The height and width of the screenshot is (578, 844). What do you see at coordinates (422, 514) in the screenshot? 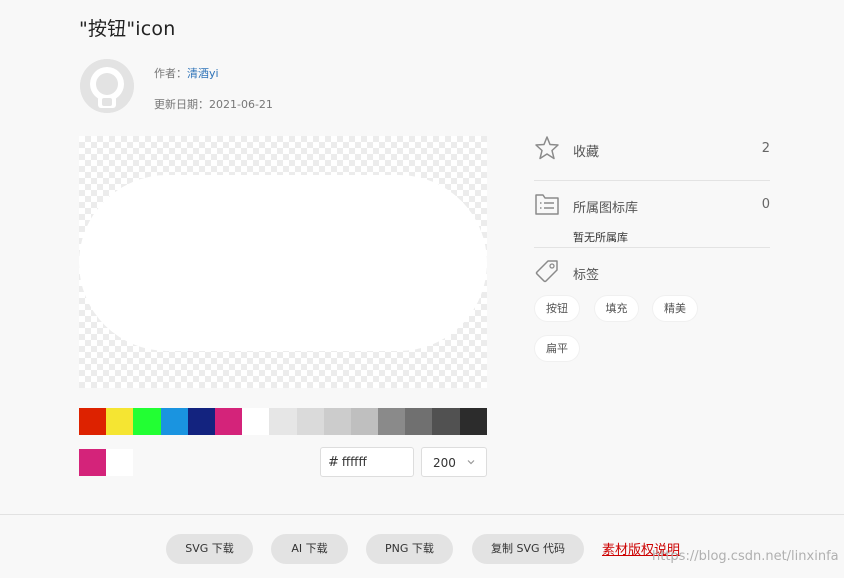
I see `footer-divider` at bounding box center [422, 514].